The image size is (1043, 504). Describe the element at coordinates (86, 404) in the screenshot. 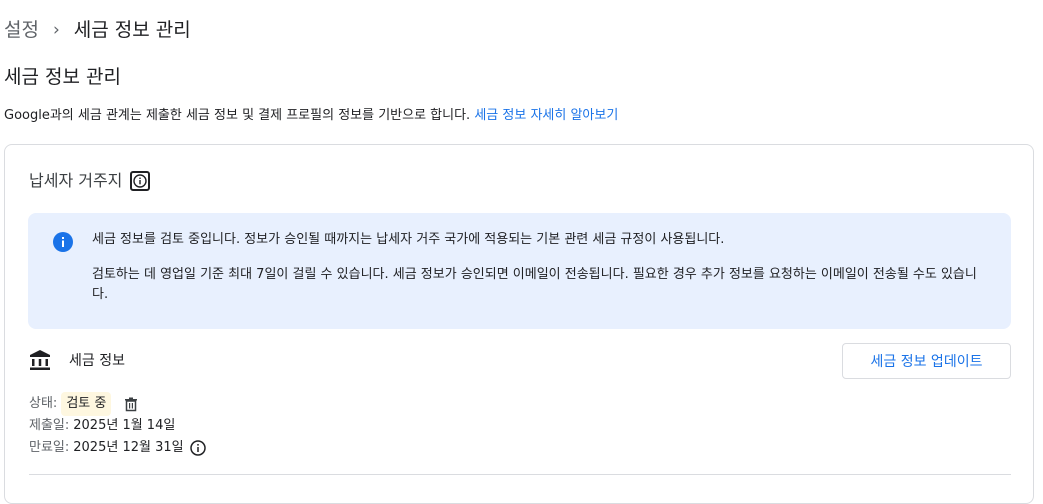

I see `status-badge: 검토 중` at that location.